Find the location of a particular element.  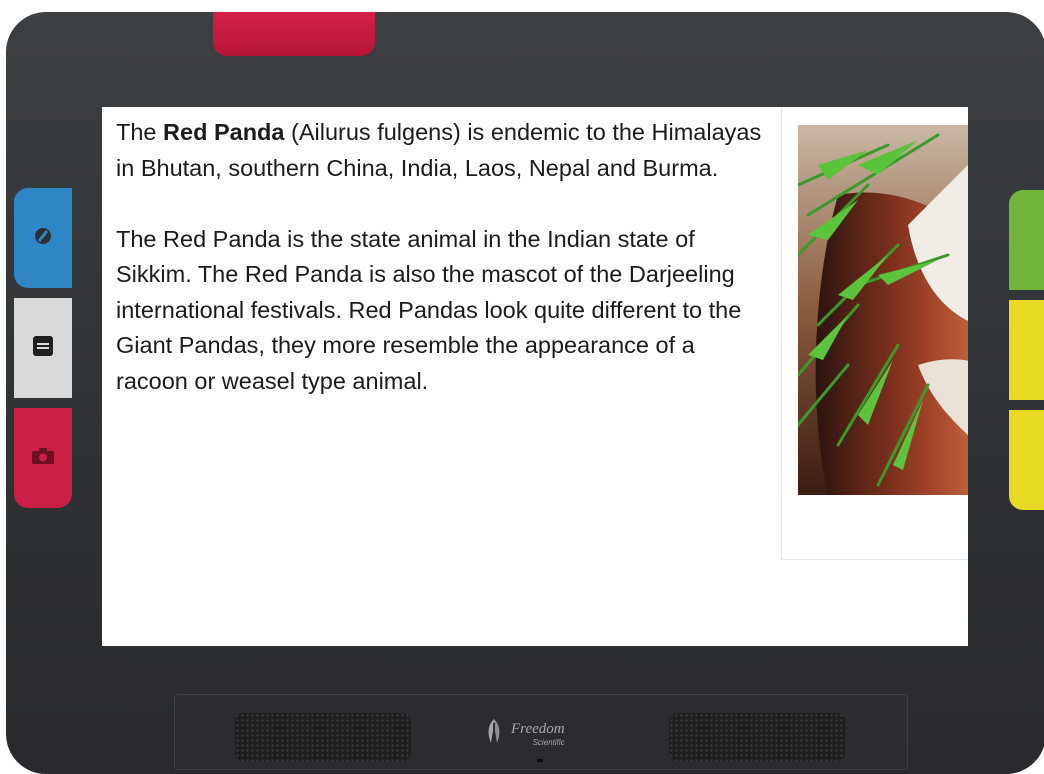

power-button is located at coordinates (294, 34).